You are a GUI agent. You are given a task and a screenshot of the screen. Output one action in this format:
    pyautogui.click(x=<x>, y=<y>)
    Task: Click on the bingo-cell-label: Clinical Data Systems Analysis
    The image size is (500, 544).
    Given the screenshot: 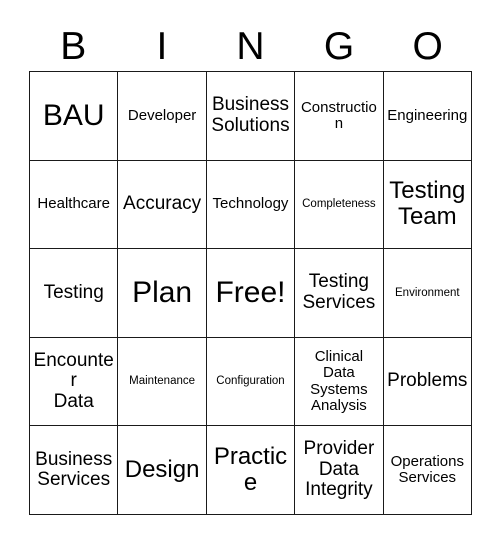 What is the action you would take?
    pyautogui.click(x=339, y=381)
    